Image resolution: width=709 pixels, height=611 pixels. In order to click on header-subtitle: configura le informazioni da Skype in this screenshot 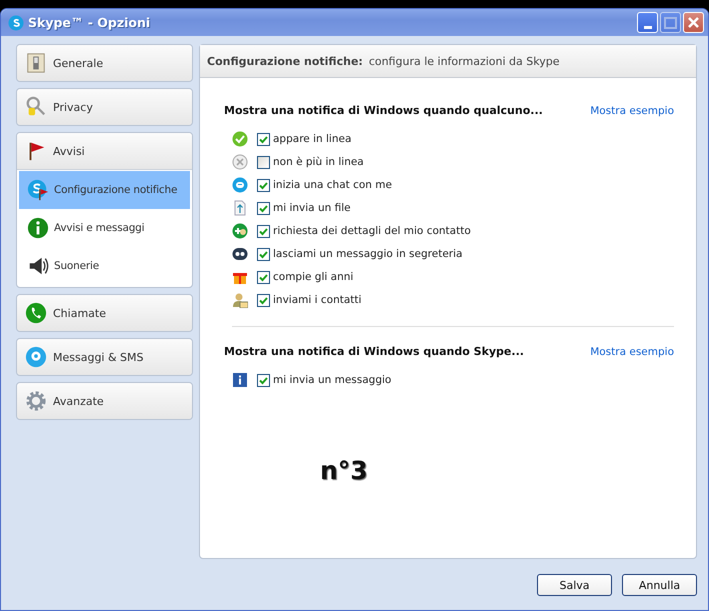, I will do `click(464, 61)`.